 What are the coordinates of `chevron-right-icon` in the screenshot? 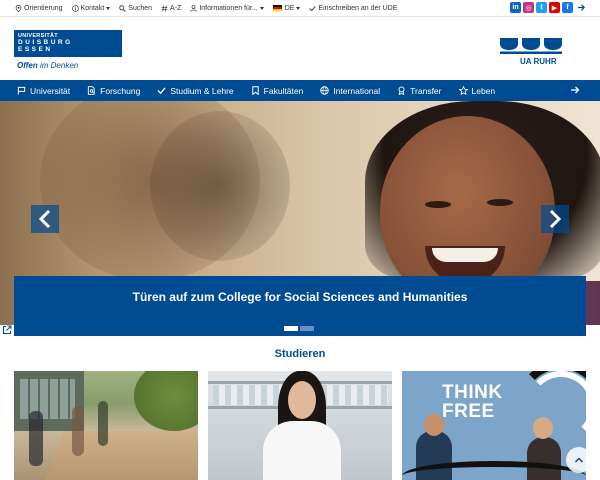 It's located at (555, 219).